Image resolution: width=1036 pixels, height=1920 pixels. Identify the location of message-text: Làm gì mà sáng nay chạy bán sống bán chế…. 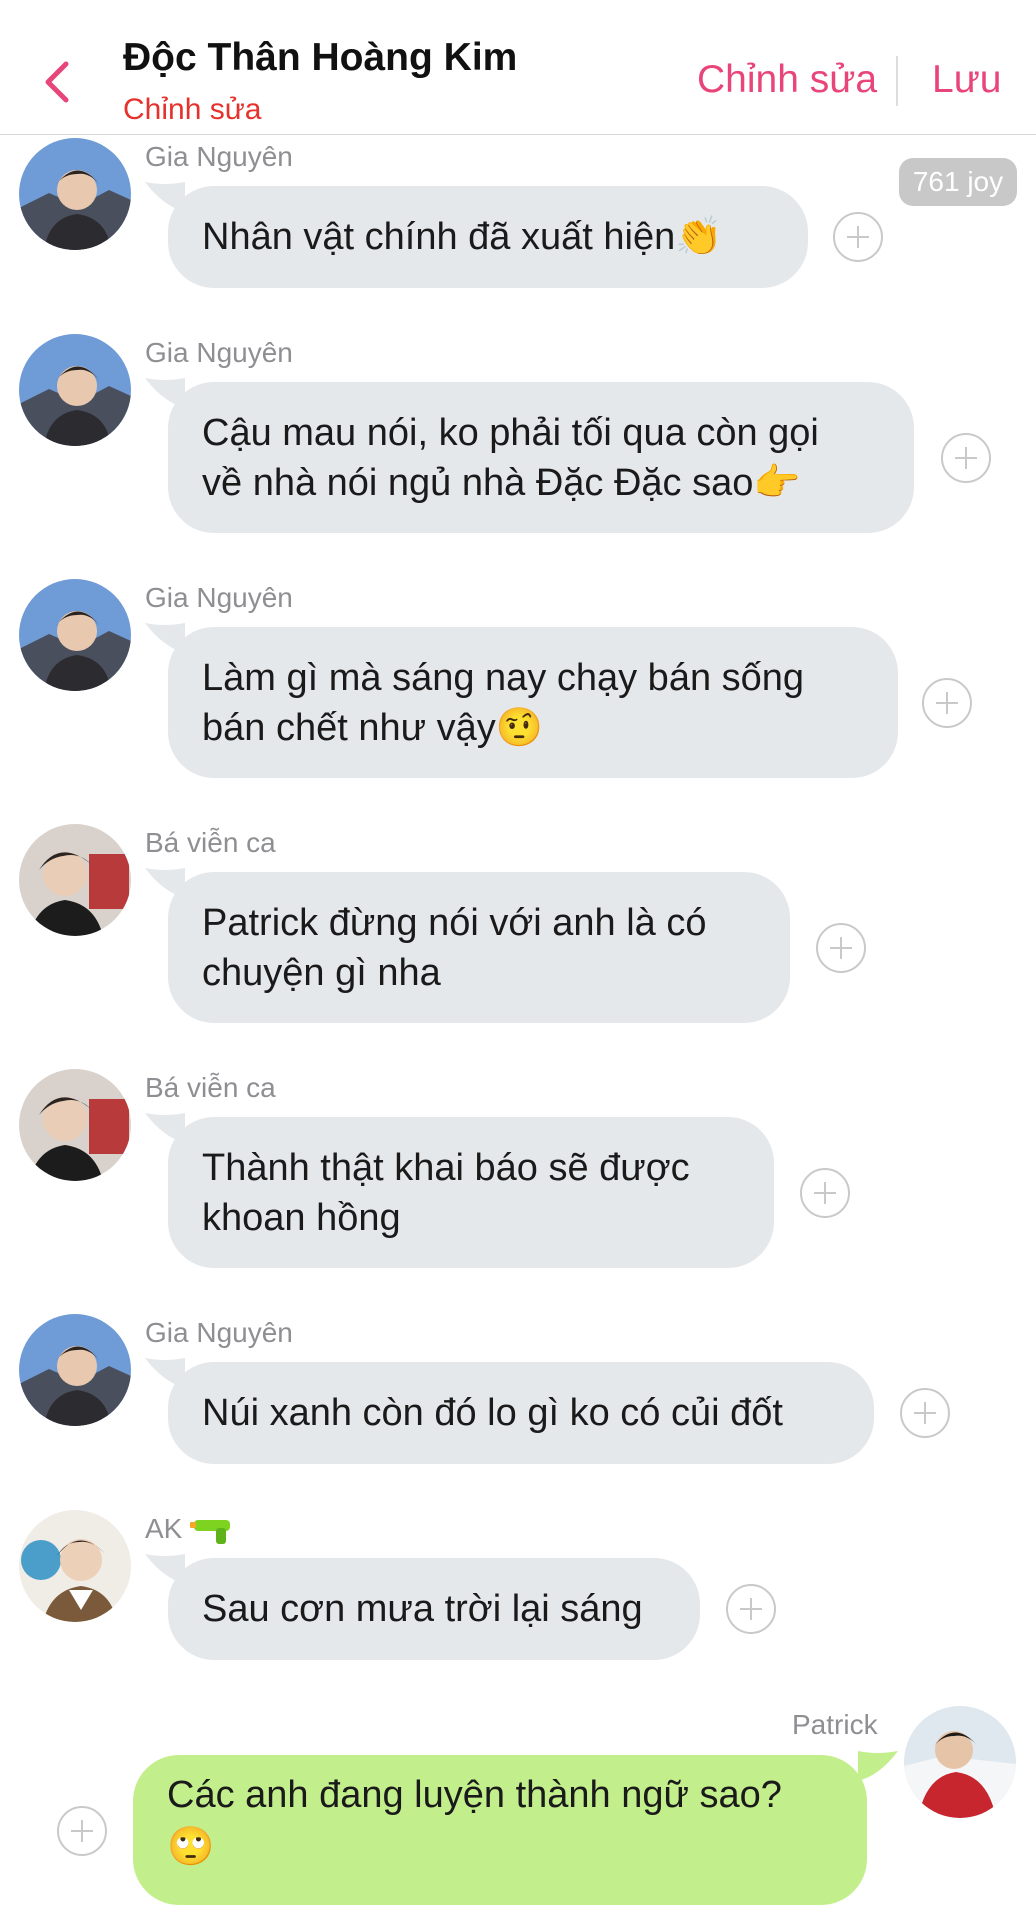
(503, 702).